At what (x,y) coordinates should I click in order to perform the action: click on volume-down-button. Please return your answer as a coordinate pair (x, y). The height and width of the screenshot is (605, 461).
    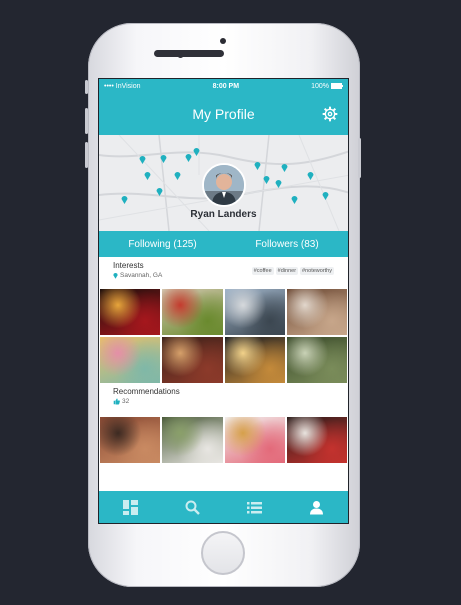
    Looking at the image, I should click on (86, 155).